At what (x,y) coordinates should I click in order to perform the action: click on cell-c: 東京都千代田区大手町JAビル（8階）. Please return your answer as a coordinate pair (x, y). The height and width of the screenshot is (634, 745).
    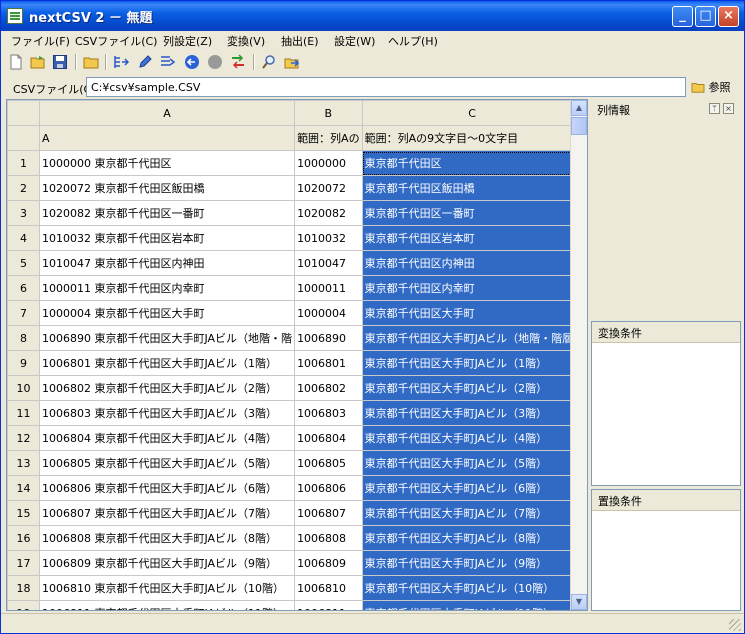
    Looking at the image, I should click on (472, 538).